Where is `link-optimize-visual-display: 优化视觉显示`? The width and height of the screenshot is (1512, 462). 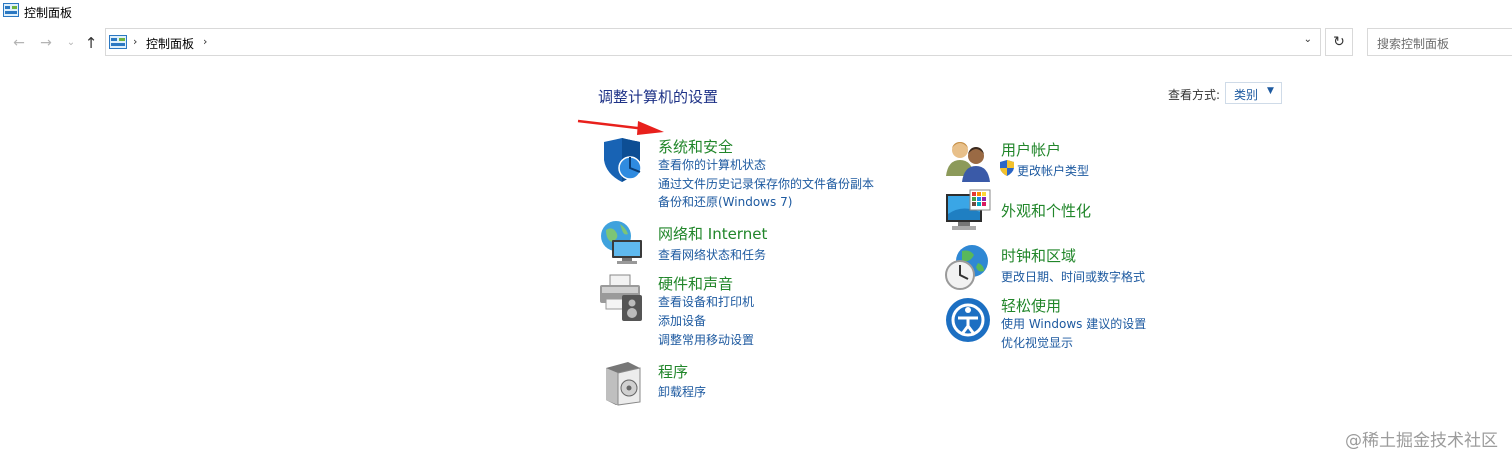
link-optimize-visual-display: 优化视觉显示 is located at coordinates (1037, 342).